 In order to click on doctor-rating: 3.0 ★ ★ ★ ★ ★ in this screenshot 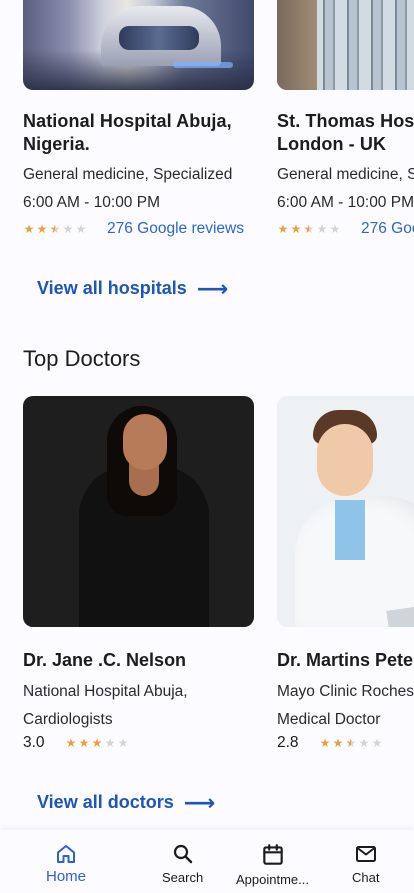, I will do `click(138, 743)`.